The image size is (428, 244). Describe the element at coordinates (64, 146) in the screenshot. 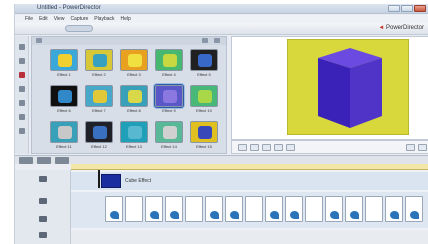

I see `effect-tile-label: Effect 11` at that location.